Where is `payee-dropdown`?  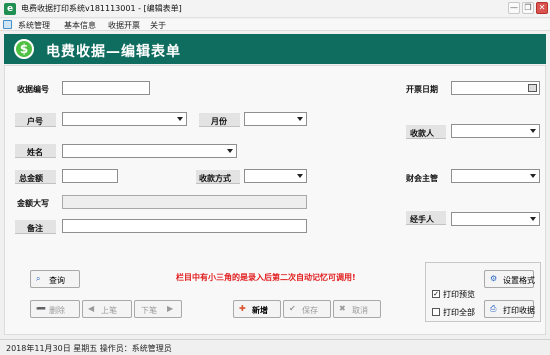 payee-dropdown is located at coordinates (495, 131).